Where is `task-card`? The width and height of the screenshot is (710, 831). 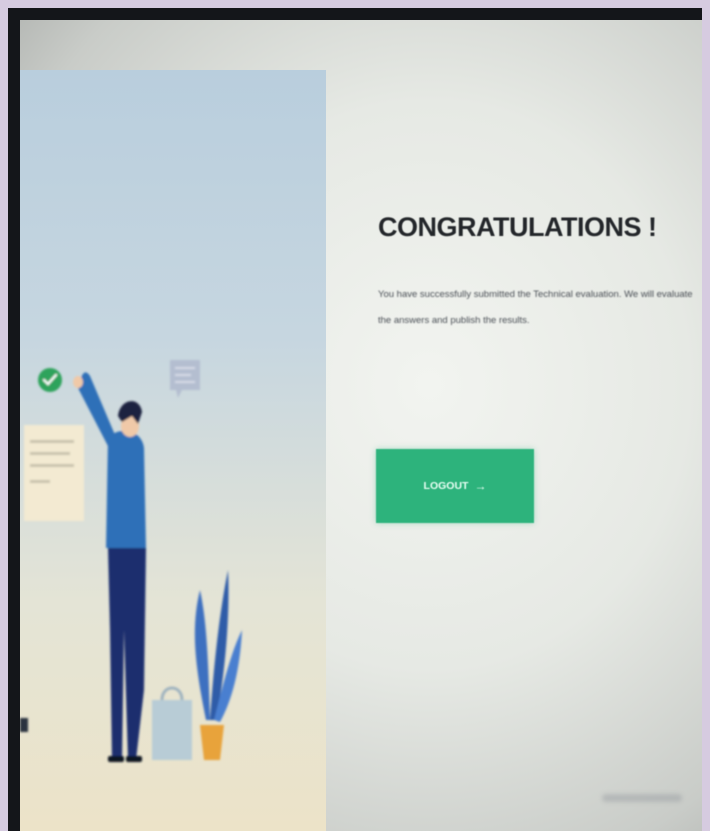
task-card is located at coordinates (54, 473).